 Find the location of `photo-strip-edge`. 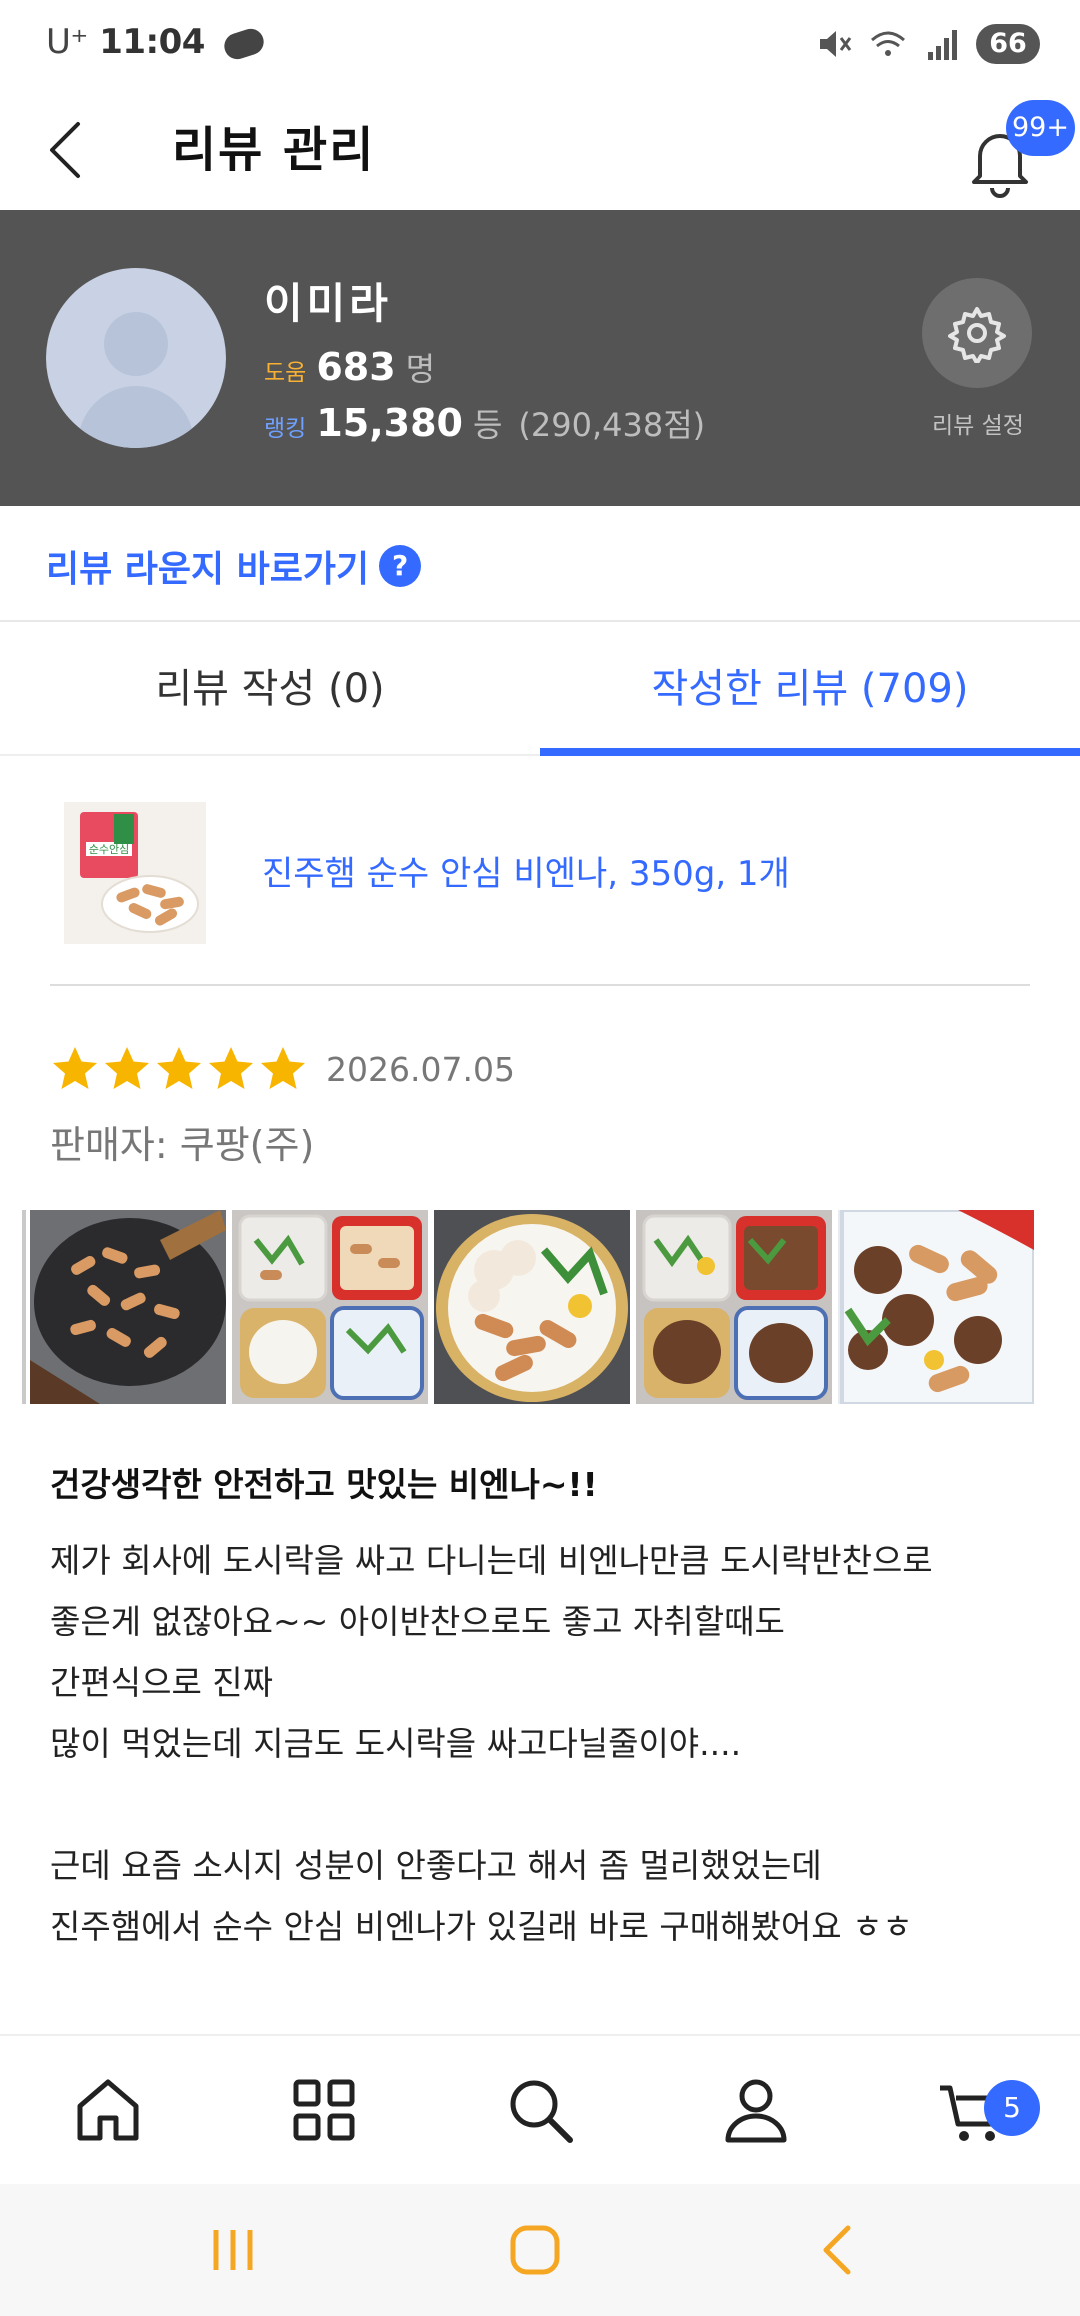

photo-strip-edge is located at coordinates (24, 1307).